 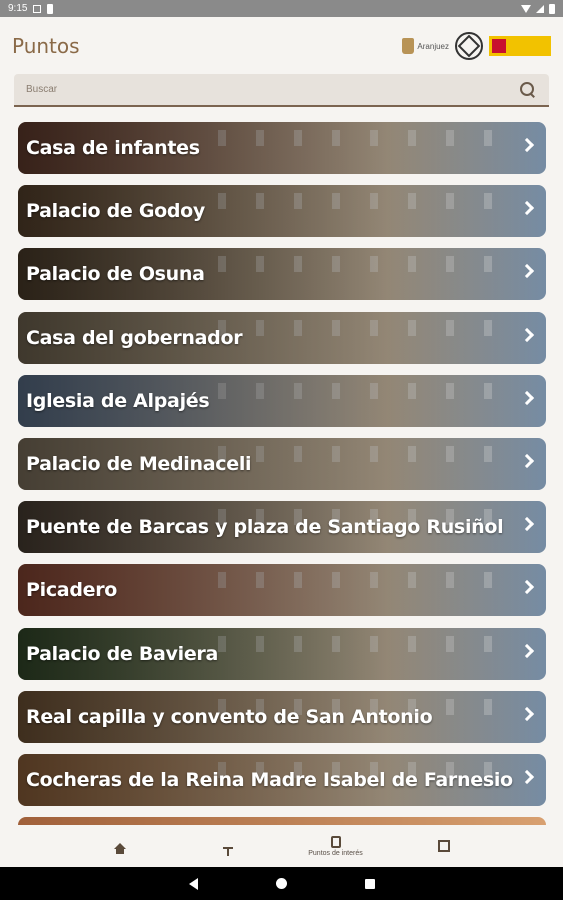 I want to click on qr-scan-icon, so click(x=443, y=846).